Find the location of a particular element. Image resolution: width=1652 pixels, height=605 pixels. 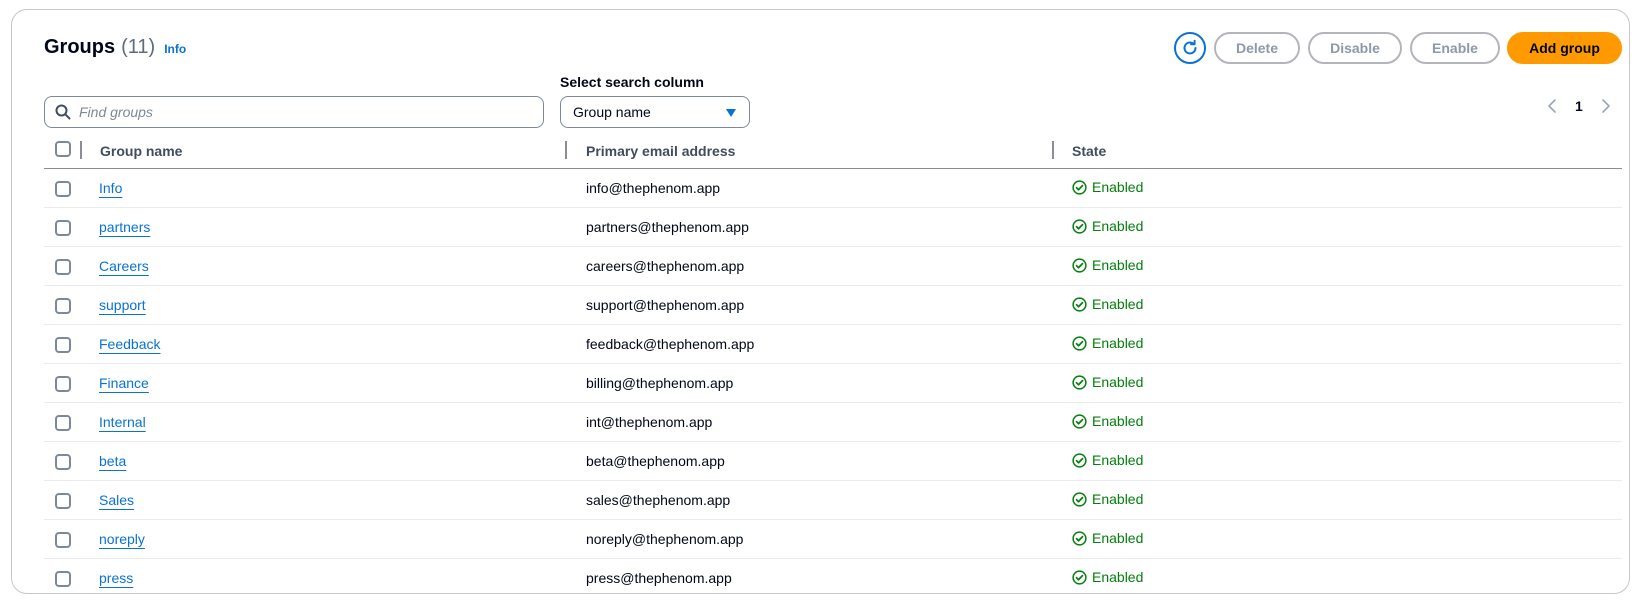

search-column-value: Group name is located at coordinates (612, 112).